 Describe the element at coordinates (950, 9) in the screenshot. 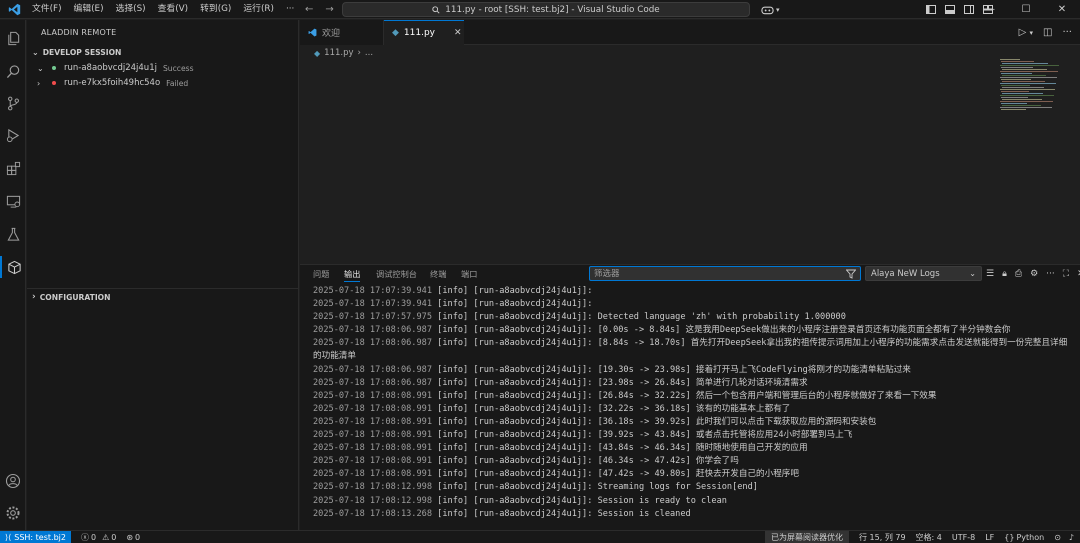

I see `toggle-panel-icon` at that location.